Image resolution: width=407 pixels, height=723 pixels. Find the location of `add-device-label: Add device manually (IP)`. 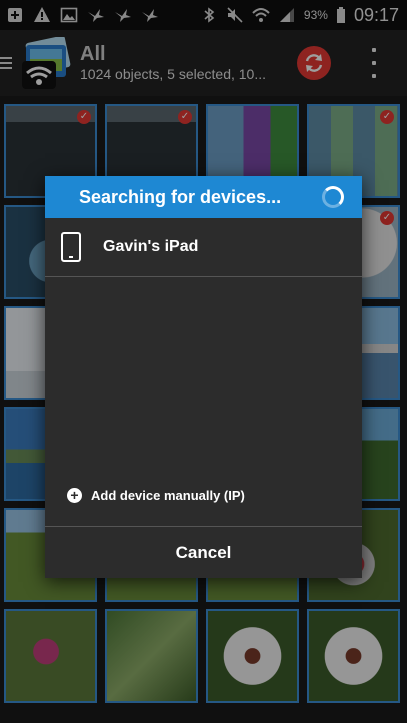

add-device-label: Add device manually (IP) is located at coordinates (168, 495).